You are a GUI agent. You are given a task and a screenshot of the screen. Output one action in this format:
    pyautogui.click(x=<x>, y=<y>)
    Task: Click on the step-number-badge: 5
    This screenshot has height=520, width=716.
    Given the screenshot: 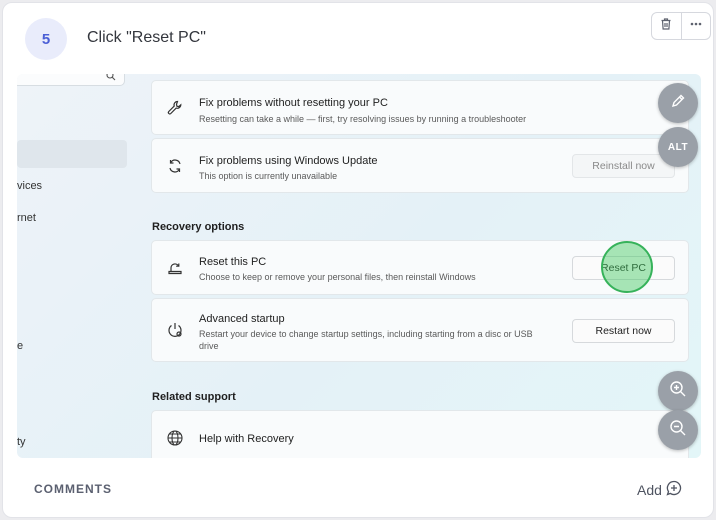 What is the action you would take?
    pyautogui.click(x=46, y=39)
    